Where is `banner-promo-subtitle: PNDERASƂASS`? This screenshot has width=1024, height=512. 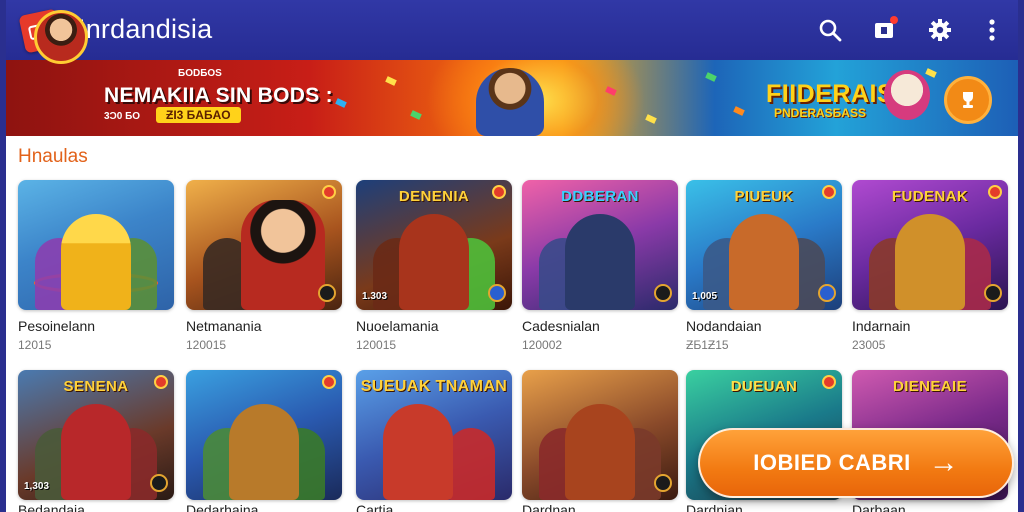 banner-promo-subtitle: PNDERASƂASS is located at coordinates (820, 113).